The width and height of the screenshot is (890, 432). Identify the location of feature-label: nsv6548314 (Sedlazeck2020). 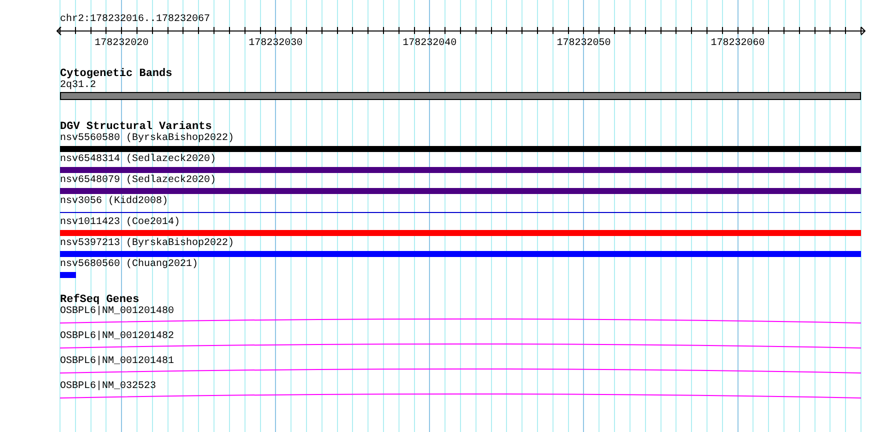
(138, 160).